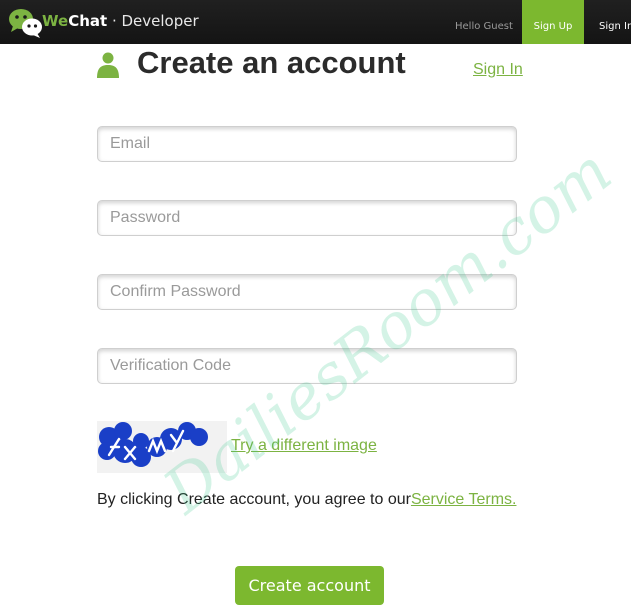  I want to click on sign-in-link: Sign In, so click(498, 70).